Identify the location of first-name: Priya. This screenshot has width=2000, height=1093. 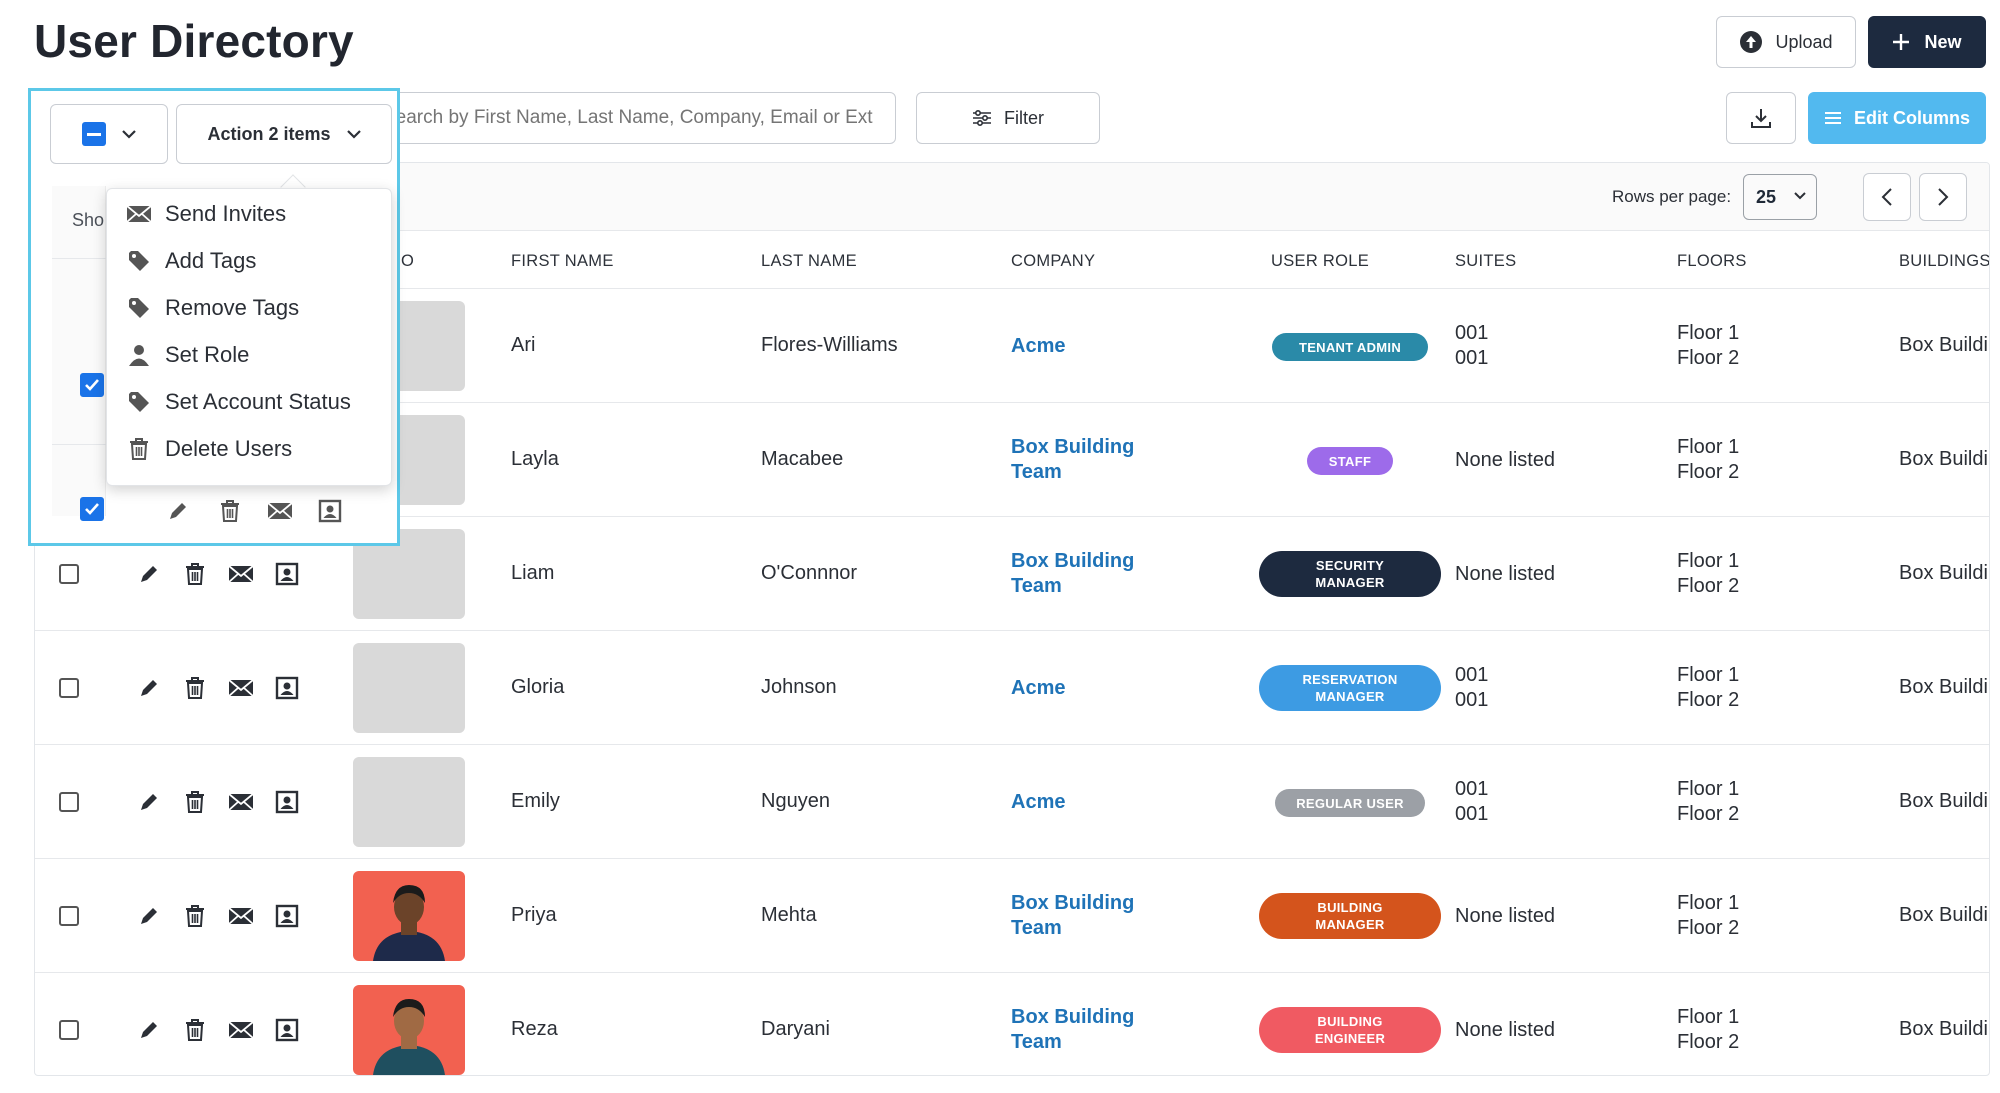
(534, 915).